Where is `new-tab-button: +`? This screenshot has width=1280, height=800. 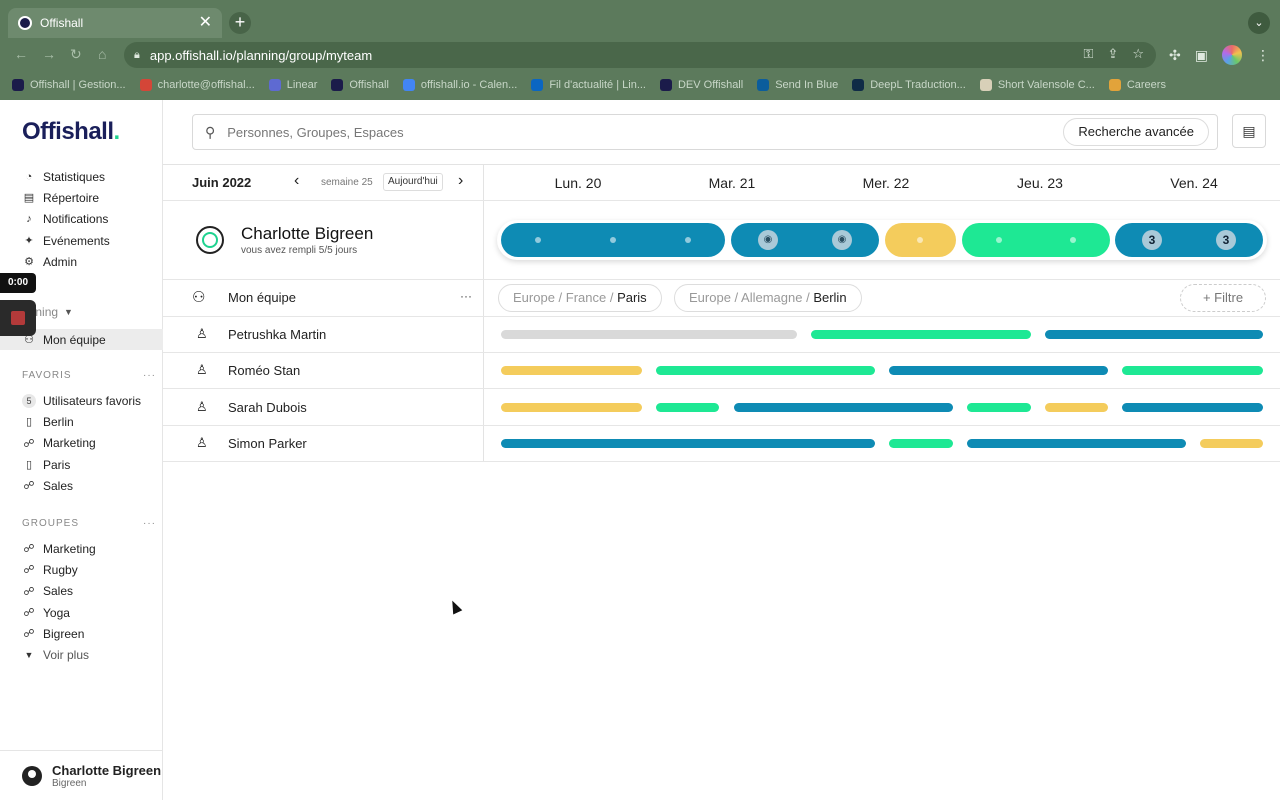 new-tab-button: + is located at coordinates (240, 23).